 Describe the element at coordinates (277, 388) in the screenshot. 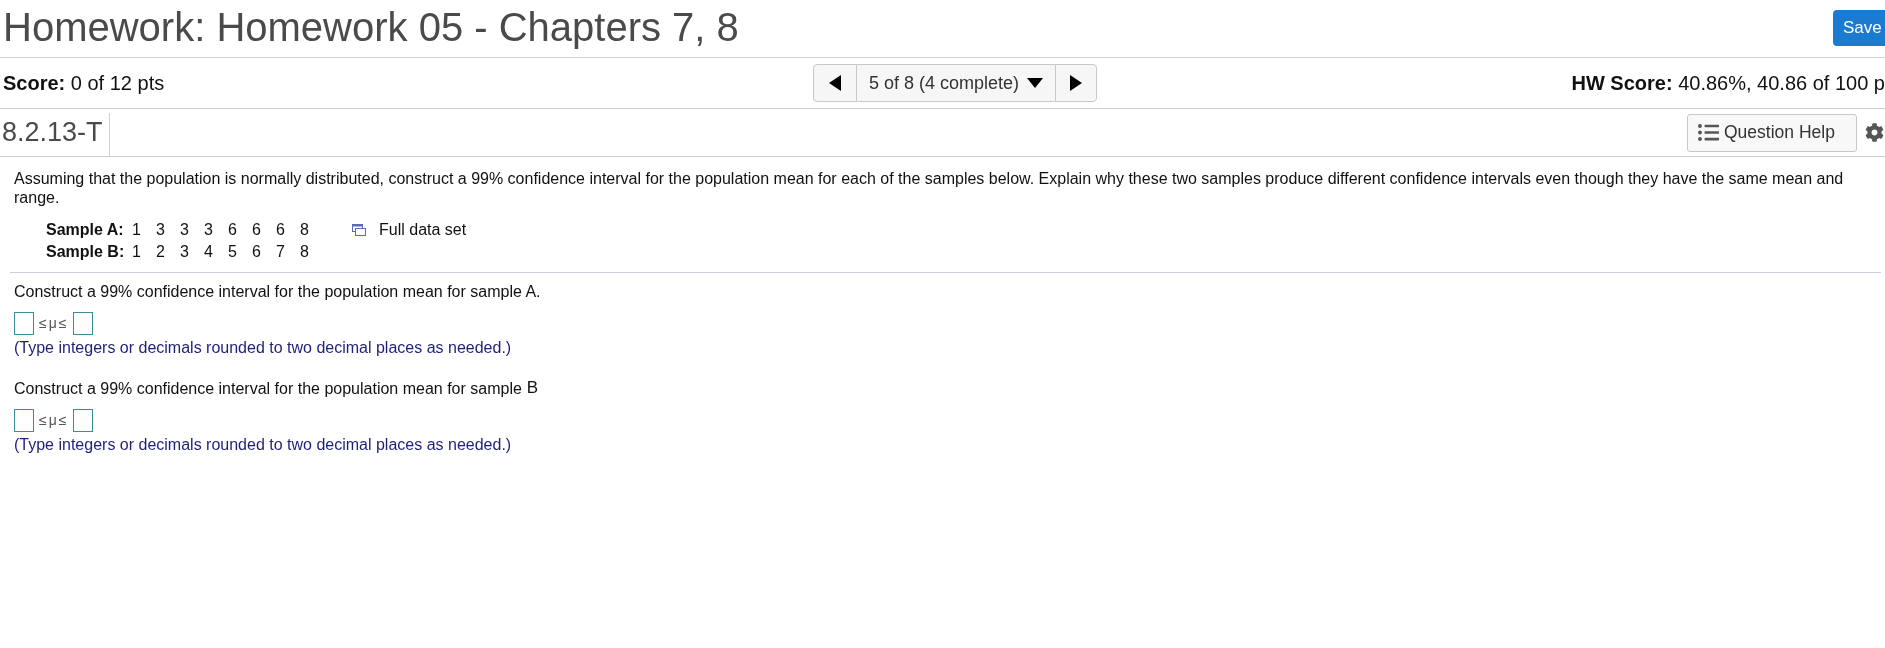

I see `part-prompt: Construct a 99% confidence interval for the population mean for sample B` at that location.